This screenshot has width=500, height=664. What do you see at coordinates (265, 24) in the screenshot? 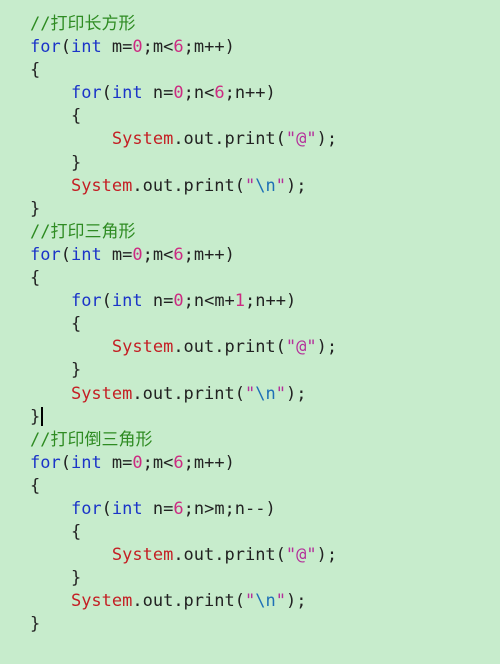
I see `code-line: //打印长方形` at bounding box center [265, 24].